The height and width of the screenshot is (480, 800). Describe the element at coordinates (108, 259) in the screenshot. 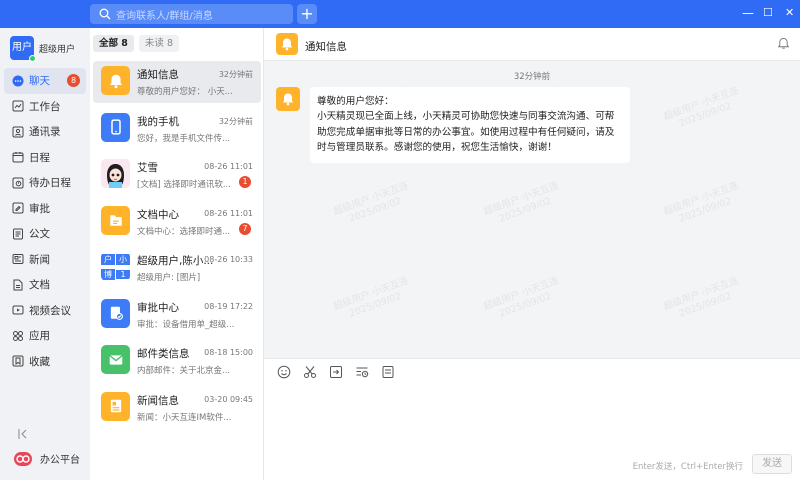

I see `group-member-initial: 户` at that location.